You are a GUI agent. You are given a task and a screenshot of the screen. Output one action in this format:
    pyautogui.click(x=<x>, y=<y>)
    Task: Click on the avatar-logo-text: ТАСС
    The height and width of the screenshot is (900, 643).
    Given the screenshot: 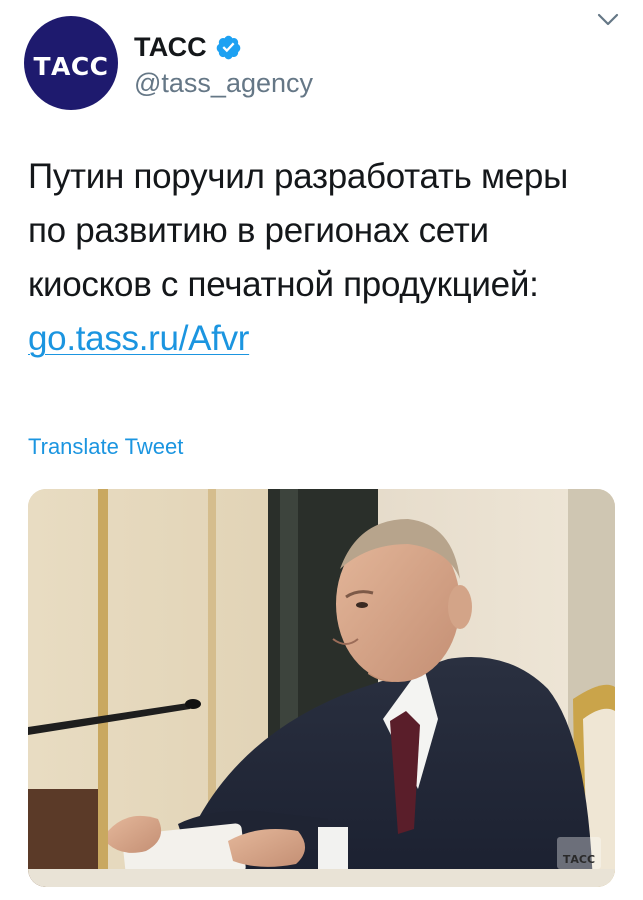 What is the action you would take?
    pyautogui.click(x=71, y=66)
    